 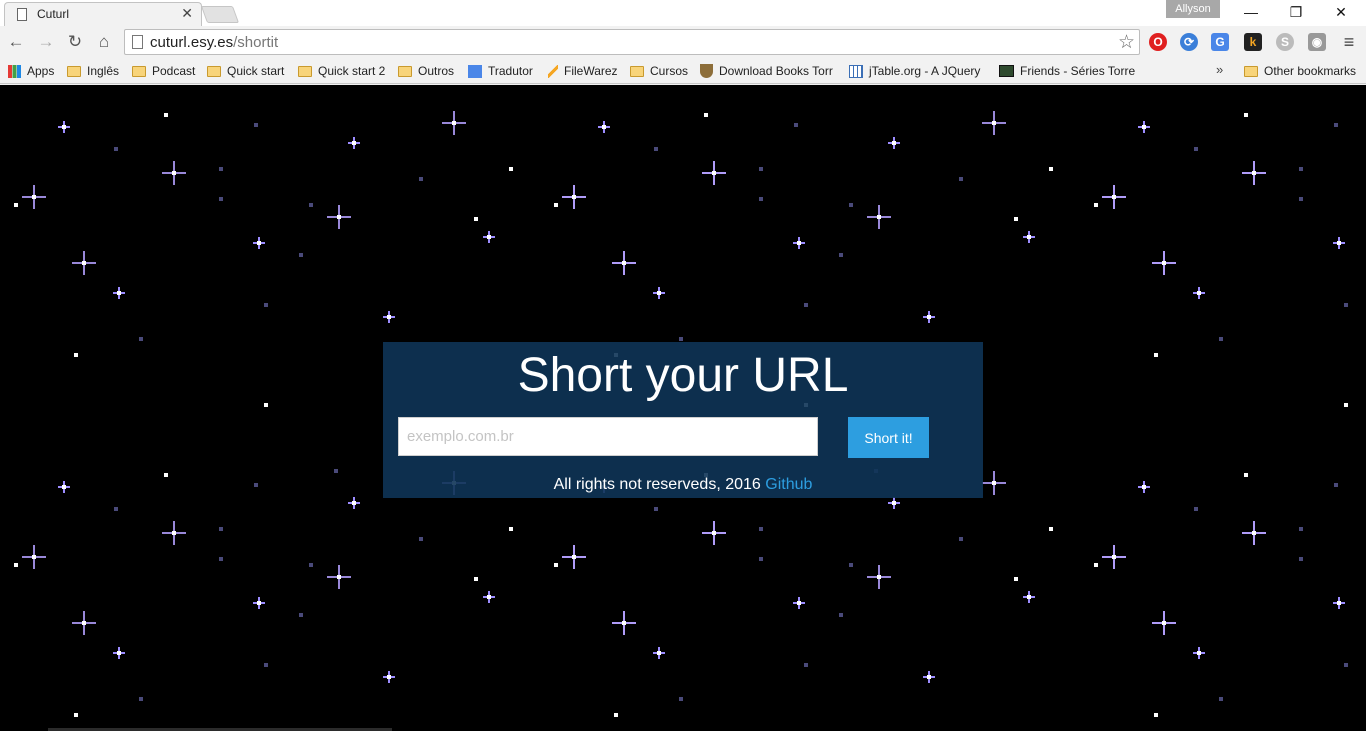 I want to click on bookmark-quick-start-2: Quick start 2, so click(x=346, y=71).